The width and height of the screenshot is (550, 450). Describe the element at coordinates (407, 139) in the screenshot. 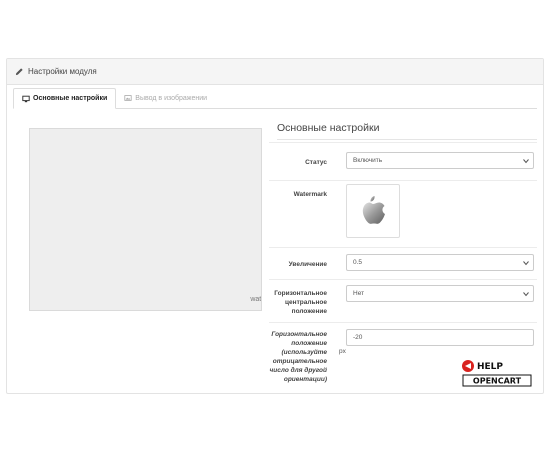

I see `section-divider` at that location.